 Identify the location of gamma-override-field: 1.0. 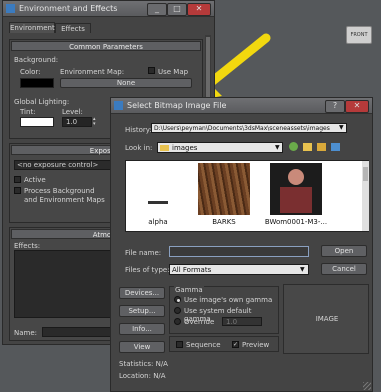
(242, 321).